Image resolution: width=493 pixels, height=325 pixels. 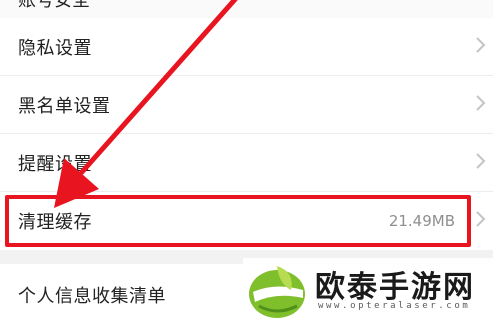 I want to click on partial-settings-row: 账号安全, so click(x=246, y=9).